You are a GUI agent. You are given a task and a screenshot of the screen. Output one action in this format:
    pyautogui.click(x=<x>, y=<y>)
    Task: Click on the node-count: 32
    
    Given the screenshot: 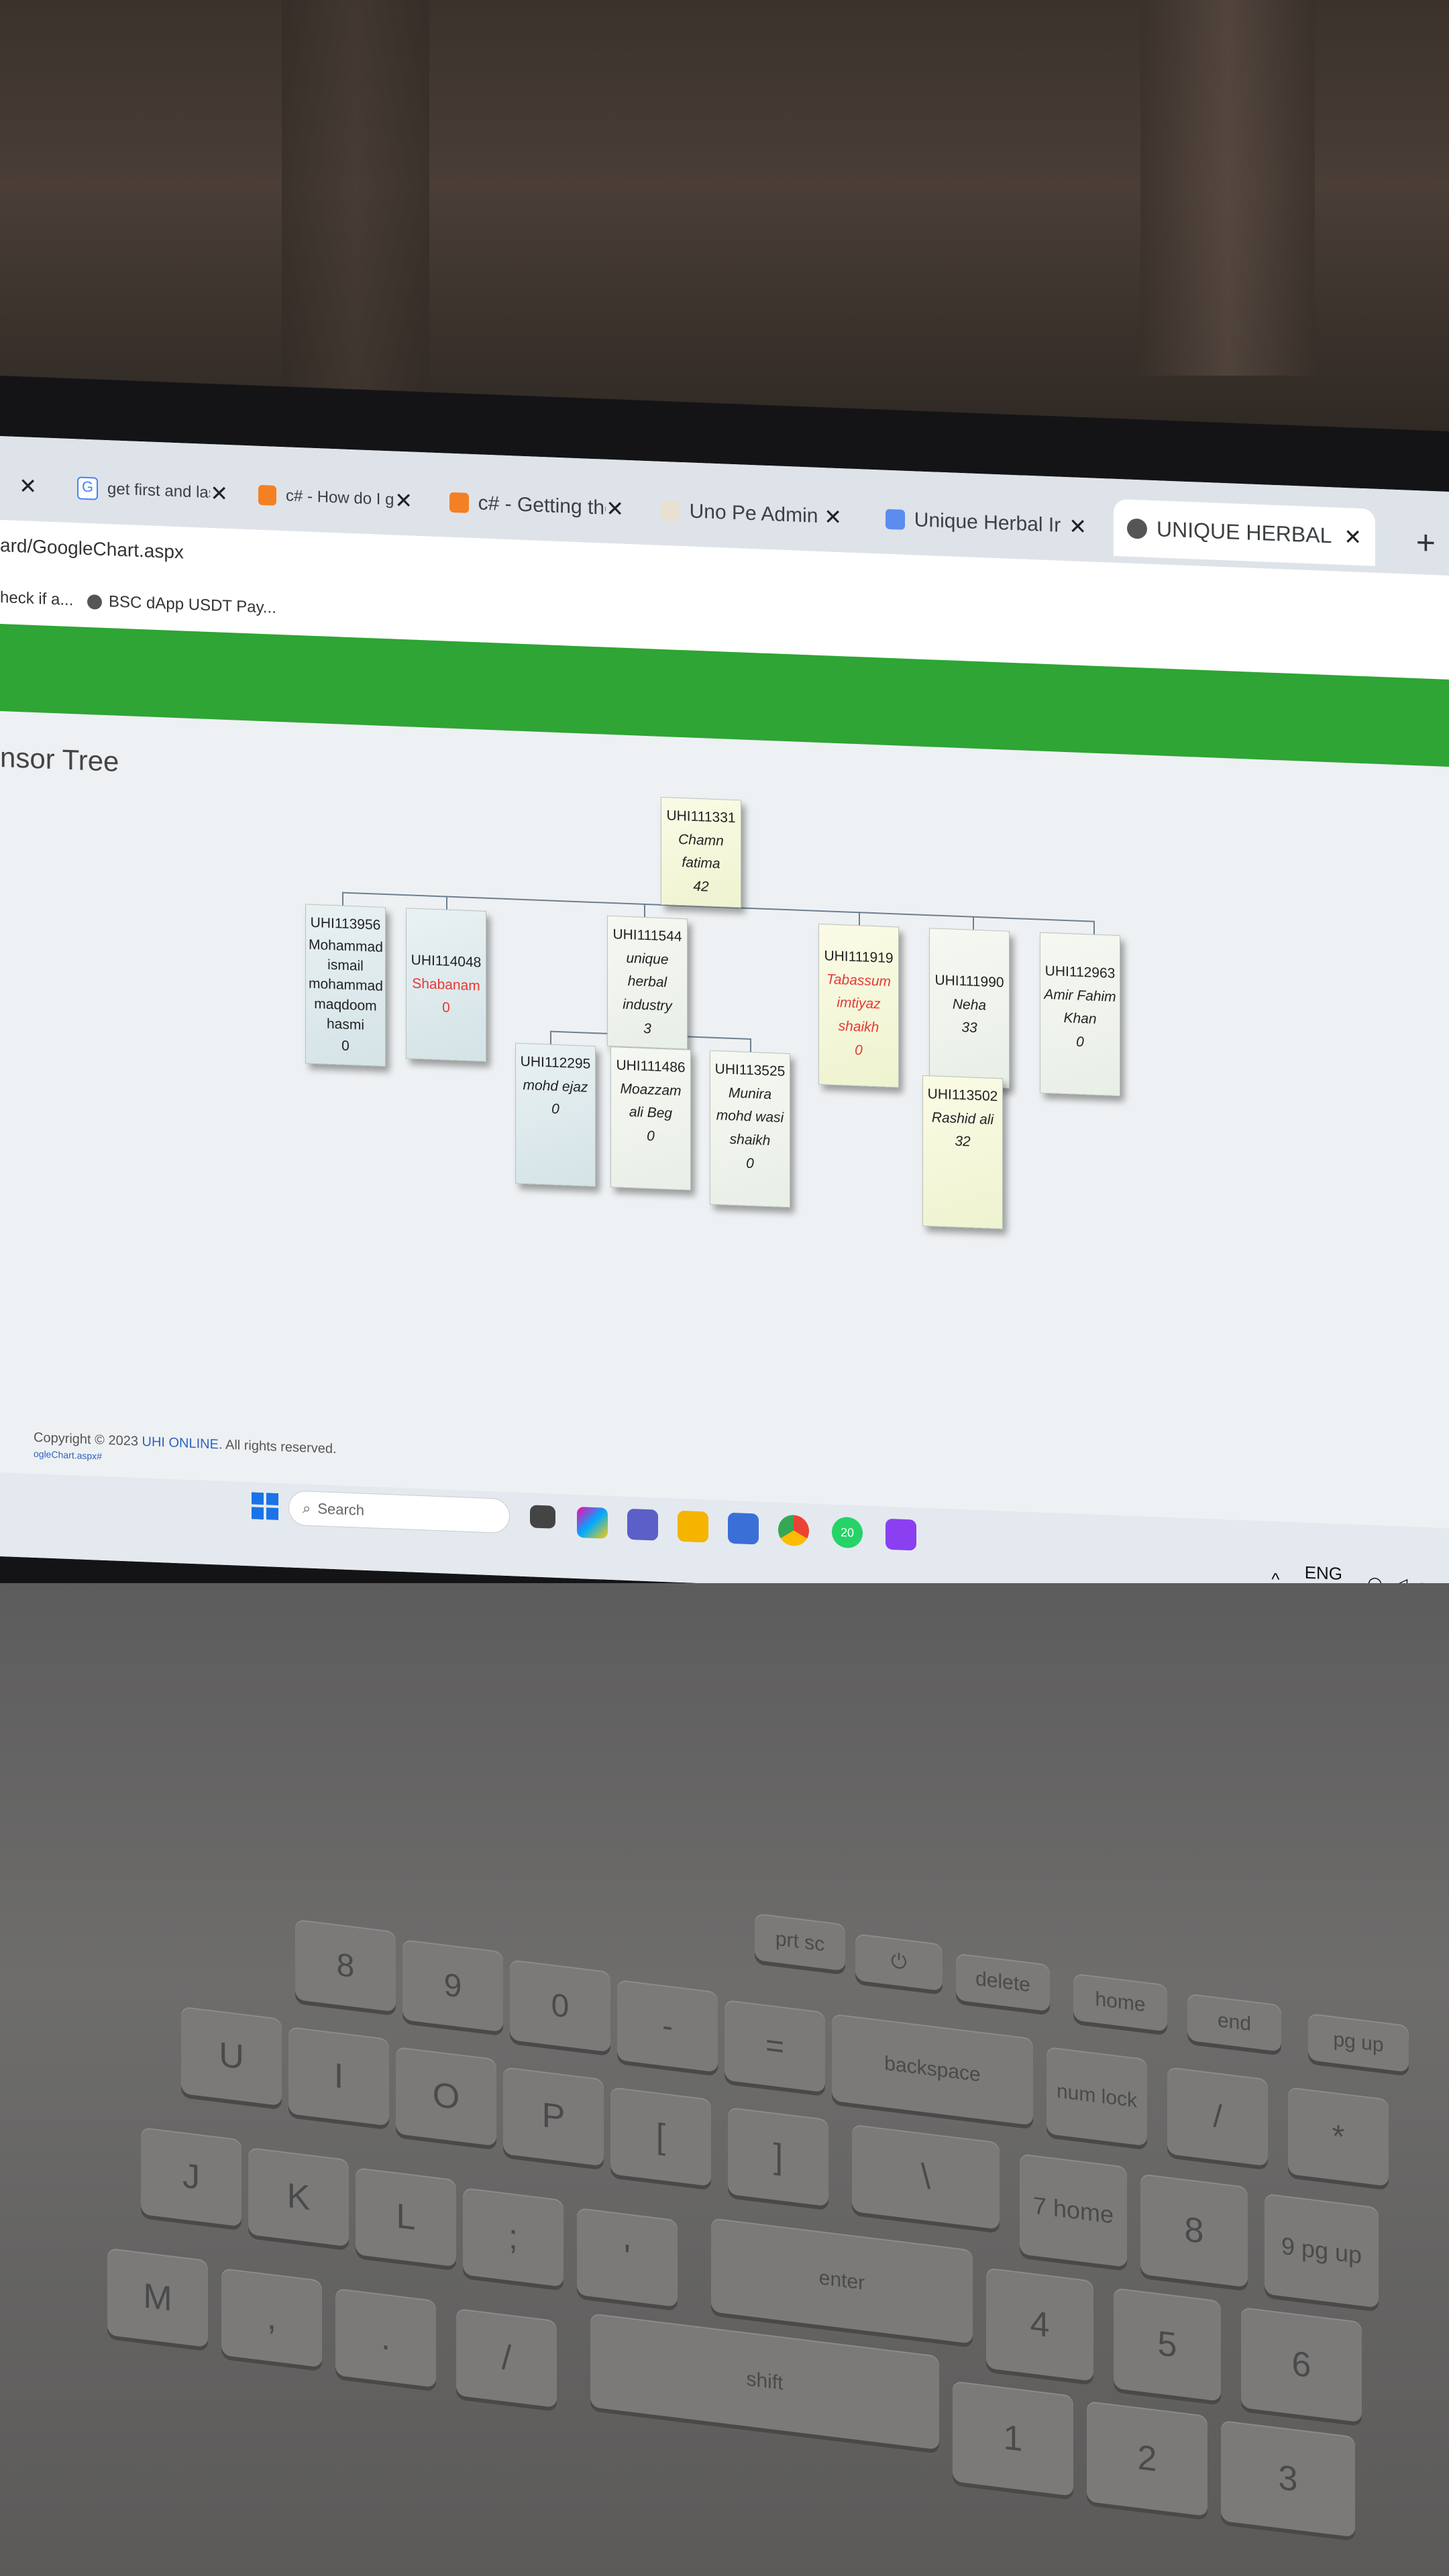 What is the action you would take?
    pyautogui.click(x=963, y=1141)
    